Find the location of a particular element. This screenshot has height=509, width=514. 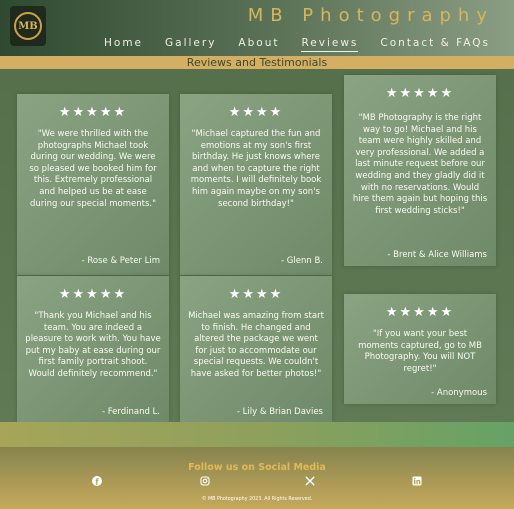

nav-reviews: Reviews is located at coordinates (330, 44).